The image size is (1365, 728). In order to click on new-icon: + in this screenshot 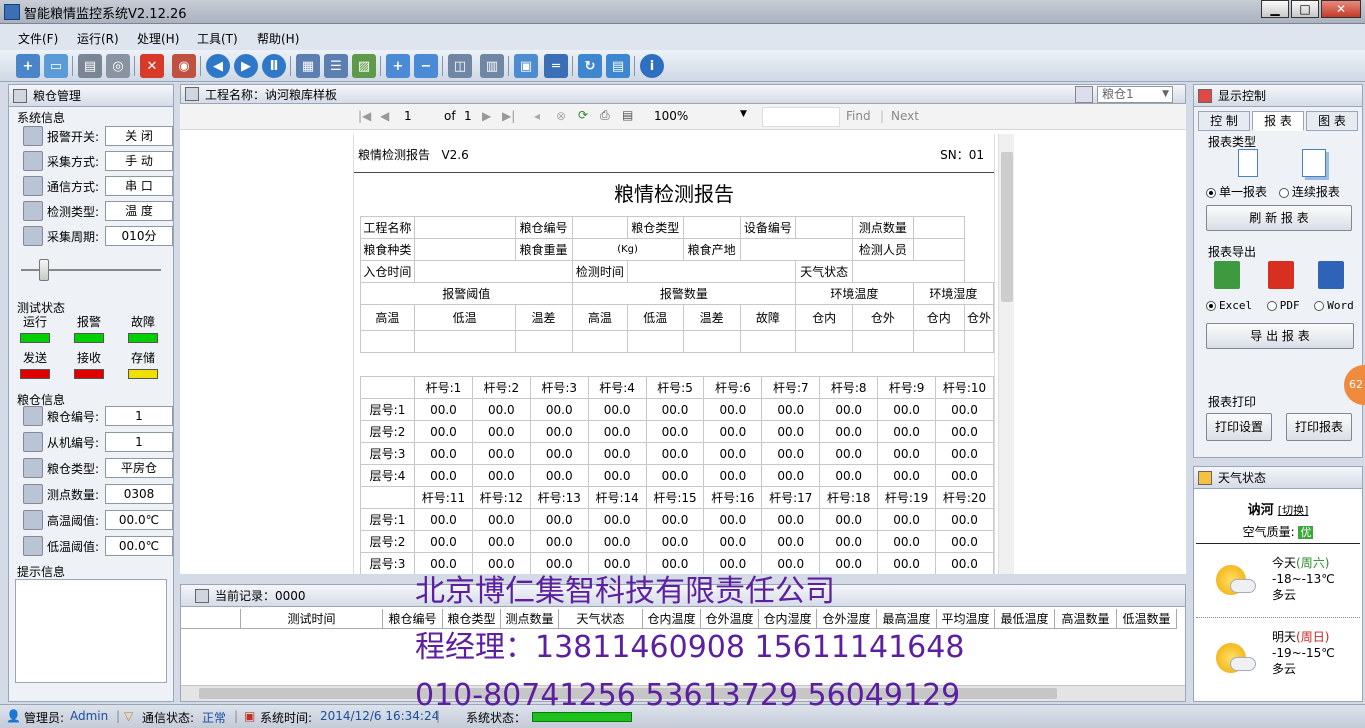, I will do `click(28, 66)`.